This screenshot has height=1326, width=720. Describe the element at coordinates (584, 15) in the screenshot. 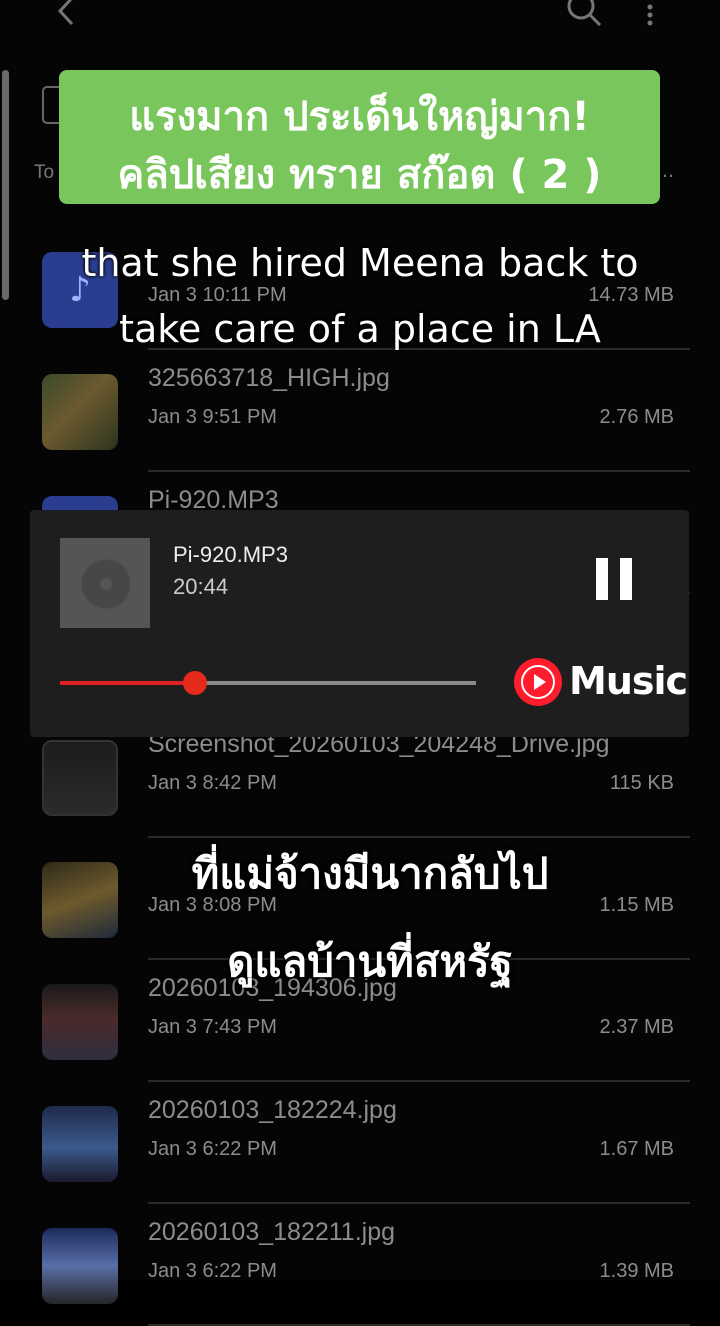

I see `search-icon` at that location.